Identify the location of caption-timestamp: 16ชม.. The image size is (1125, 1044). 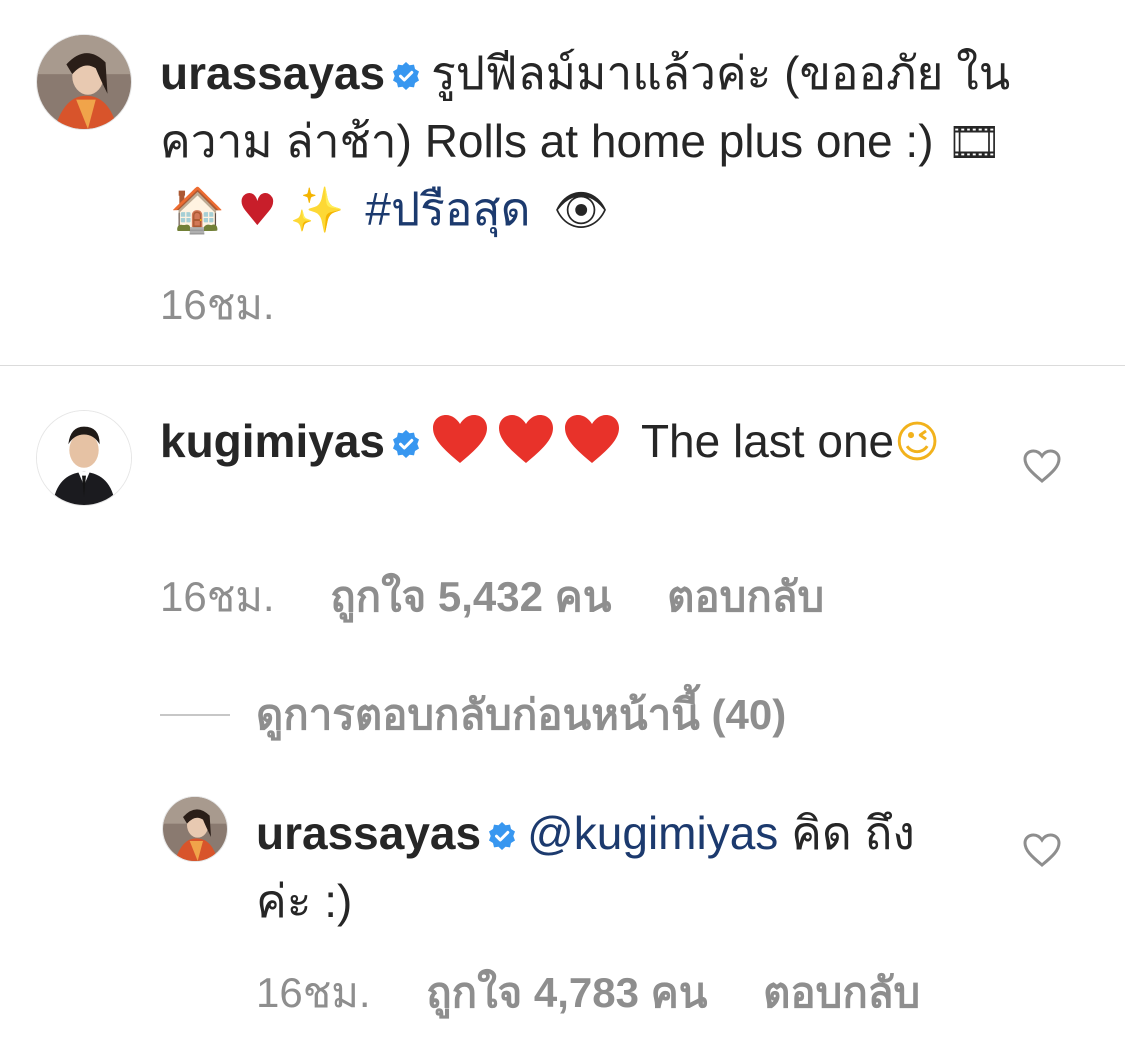
(217, 304).